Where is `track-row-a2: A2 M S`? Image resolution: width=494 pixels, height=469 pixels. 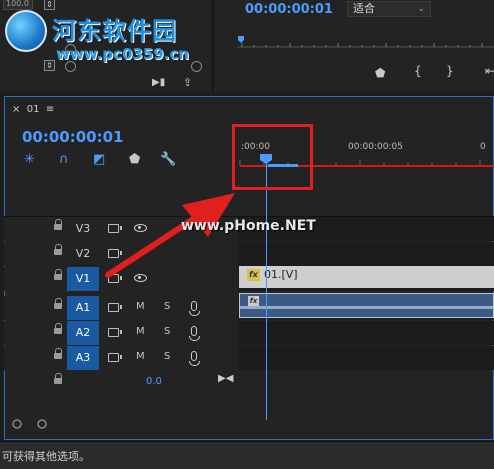
track-row-a2: A2 M S is located at coordinates (249, 333).